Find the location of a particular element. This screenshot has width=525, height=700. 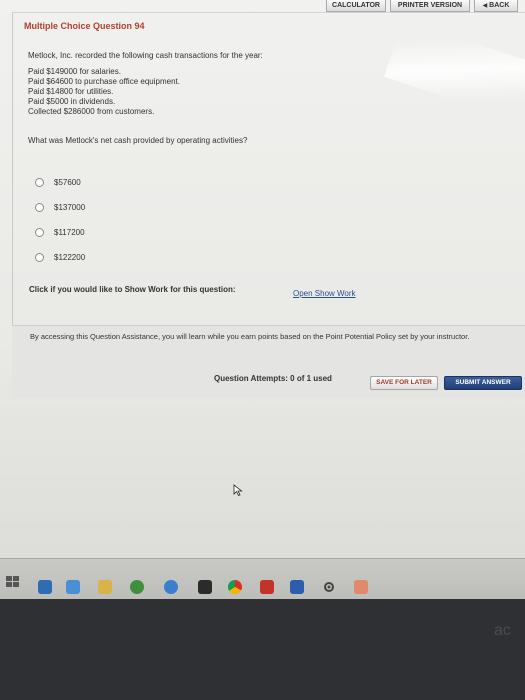

task-view-icon is located at coordinates (45, 587).